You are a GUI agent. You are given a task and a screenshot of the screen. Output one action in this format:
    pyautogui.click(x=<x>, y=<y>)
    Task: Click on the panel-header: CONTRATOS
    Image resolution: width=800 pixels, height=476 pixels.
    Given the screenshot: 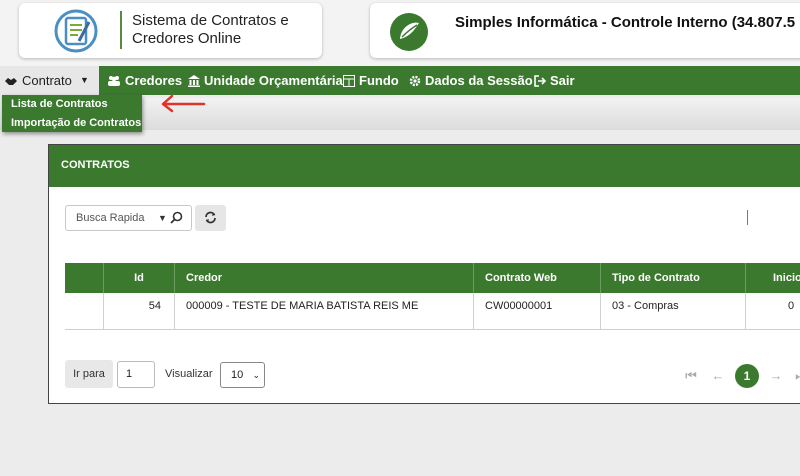 What is the action you would take?
    pyautogui.click(x=424, y=166)
    